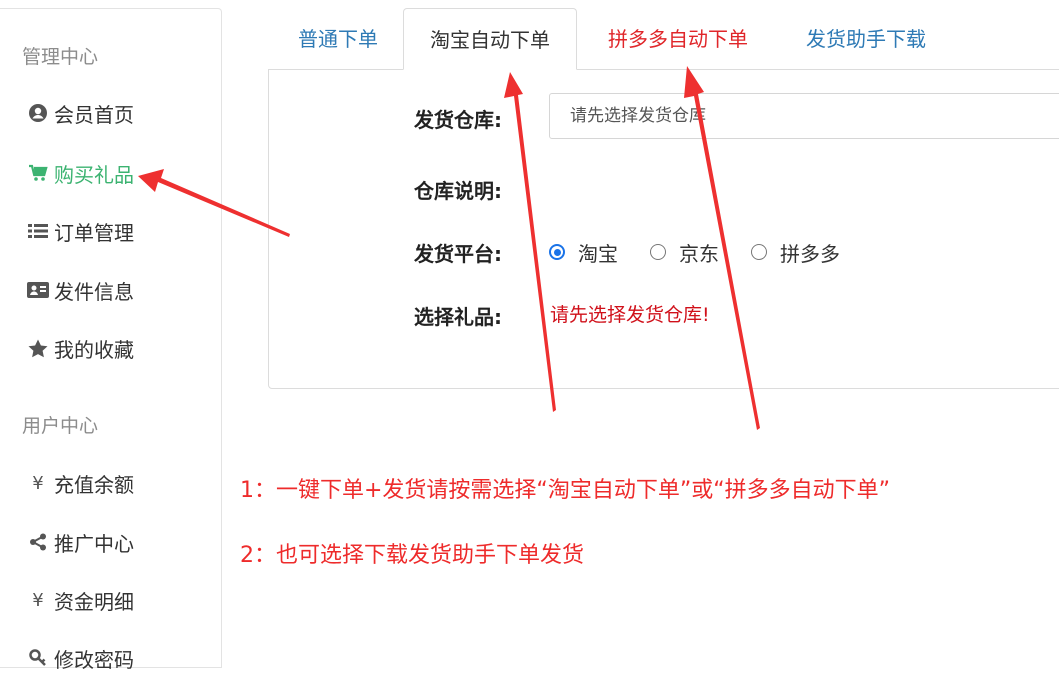  I want to click on platform-radio-group: 淘宝 京东 拼多多, so click(710, 252).